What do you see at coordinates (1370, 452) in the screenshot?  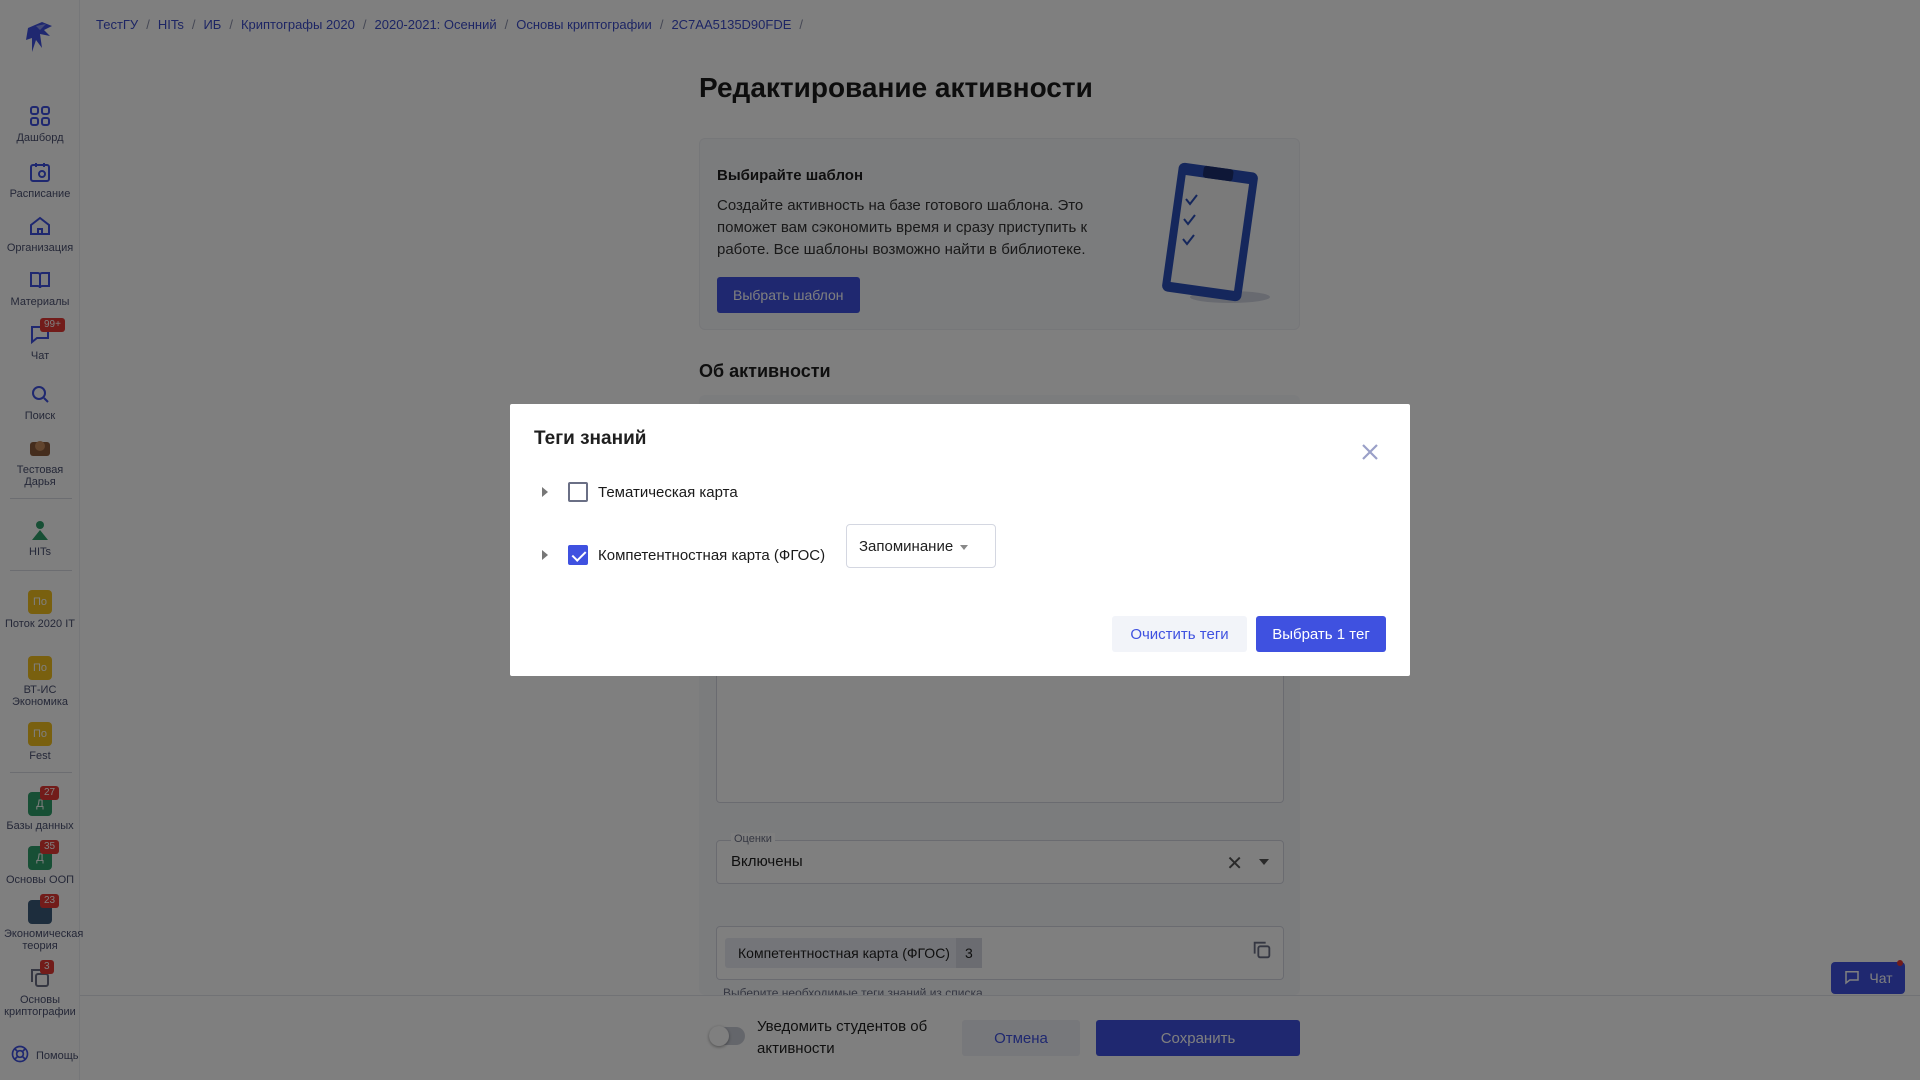 I see `close-icon` at bounding box center [1370, 452].